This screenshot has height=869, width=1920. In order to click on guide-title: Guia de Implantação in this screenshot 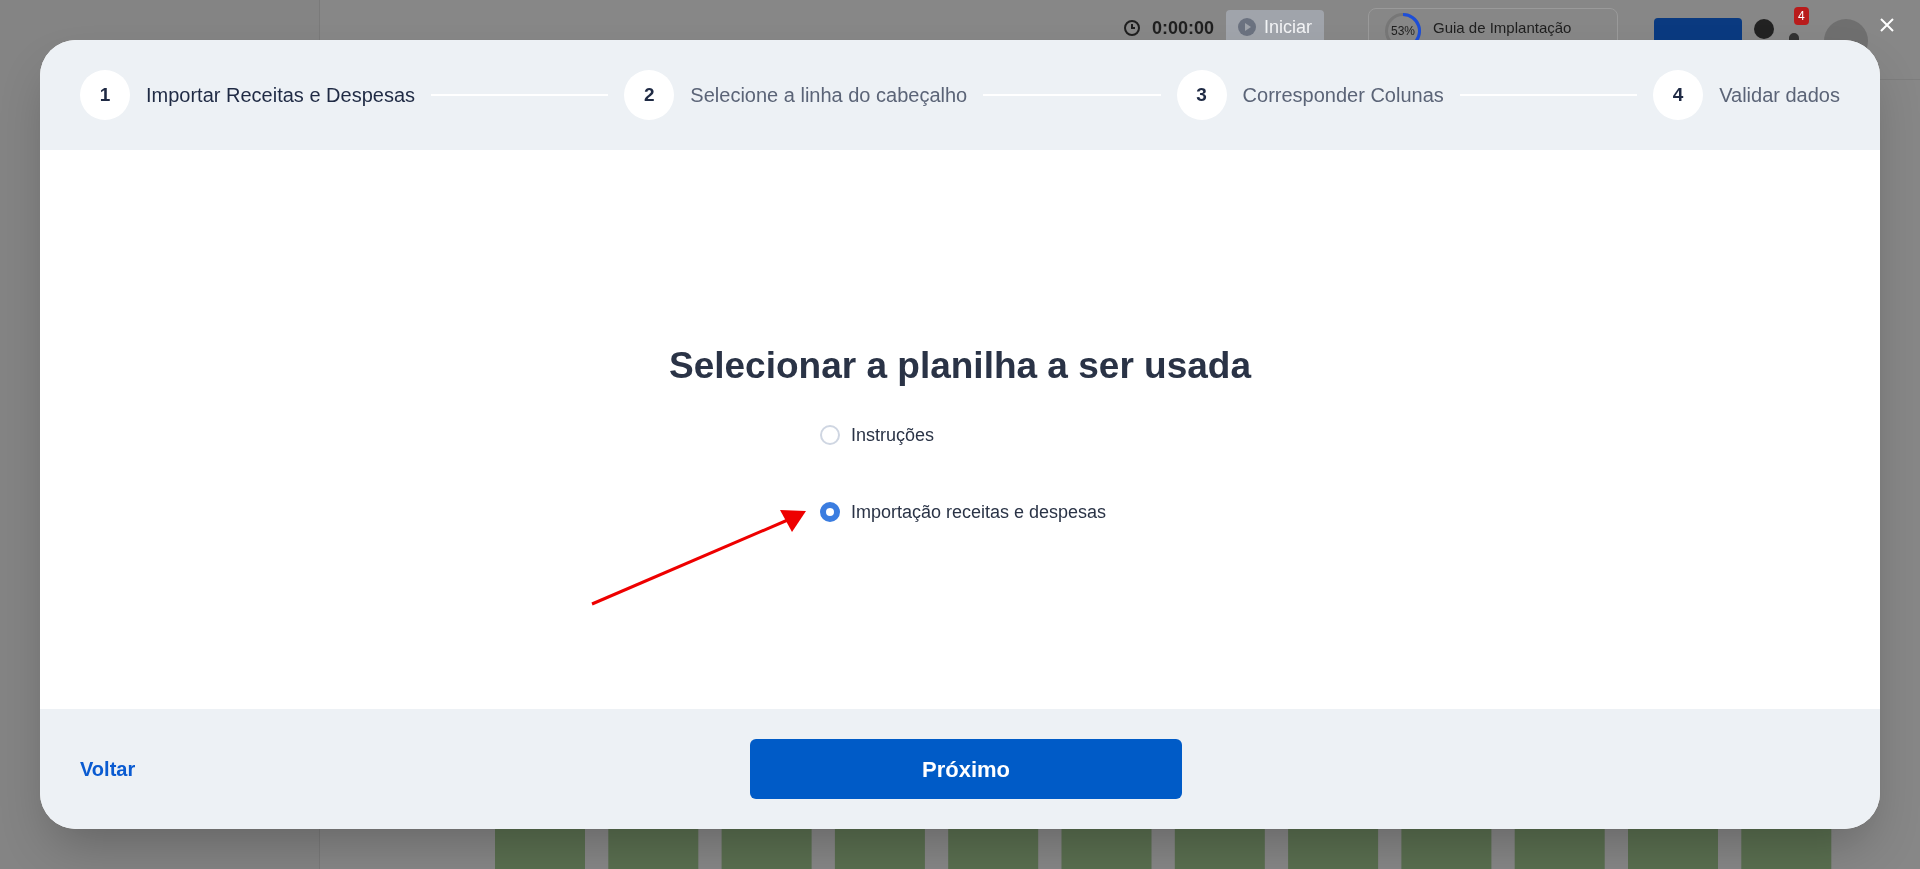, I will do `click(1502, 28)`.